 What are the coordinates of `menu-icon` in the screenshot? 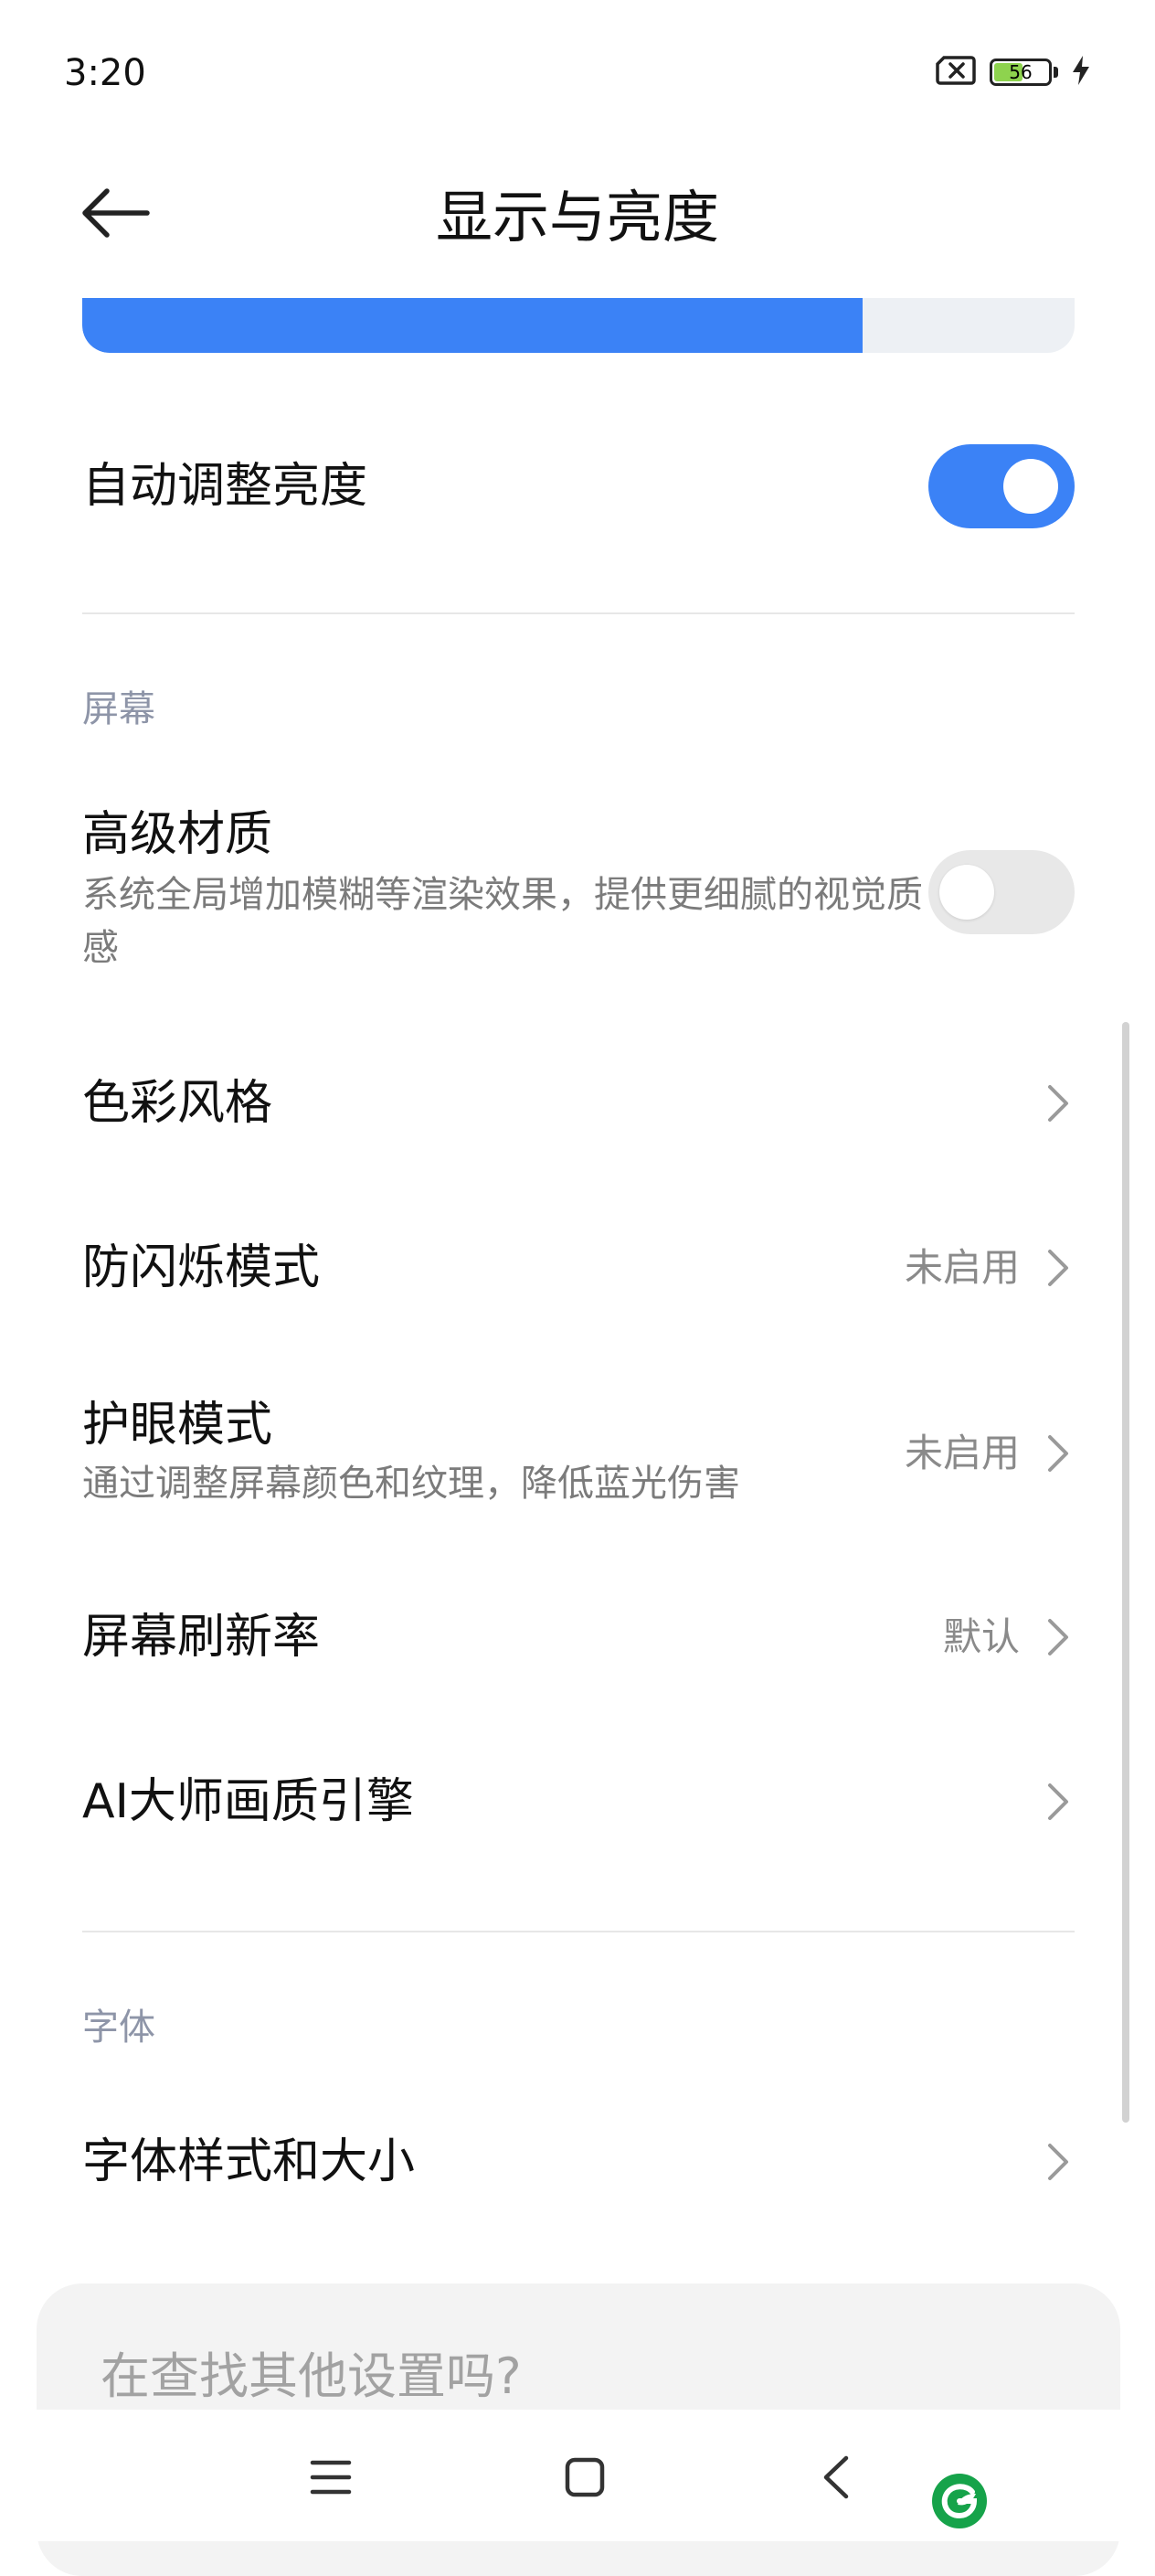 It's located at (331, 2479).